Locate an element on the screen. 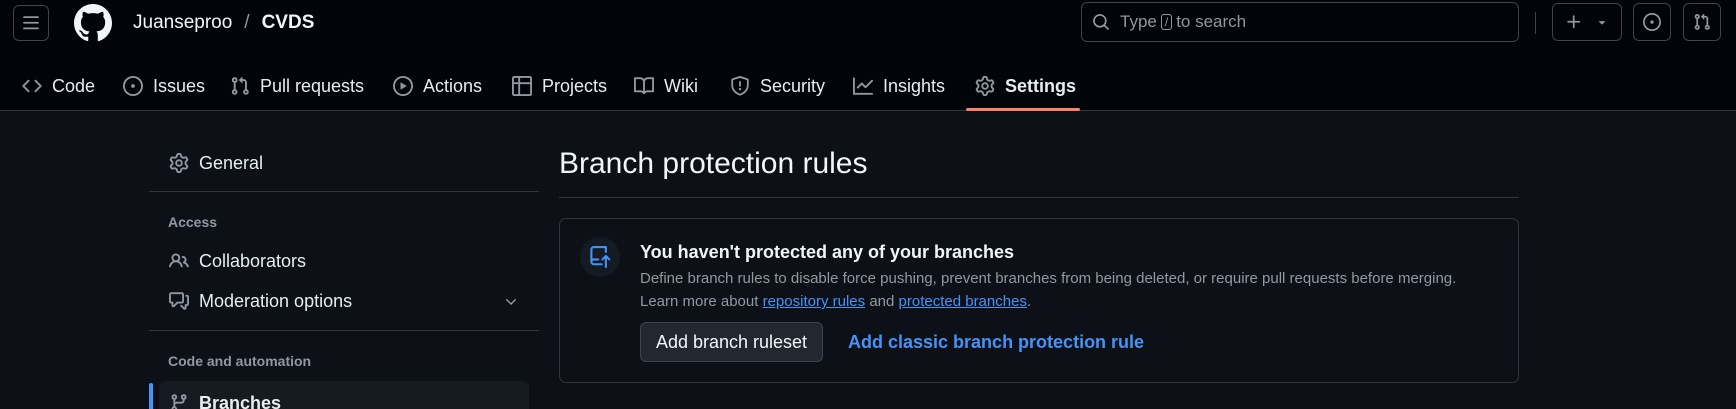 The width and height of the screenshot is (1736, 409). sidebar-item-branches: Branches is located at coordinates (344, 395).